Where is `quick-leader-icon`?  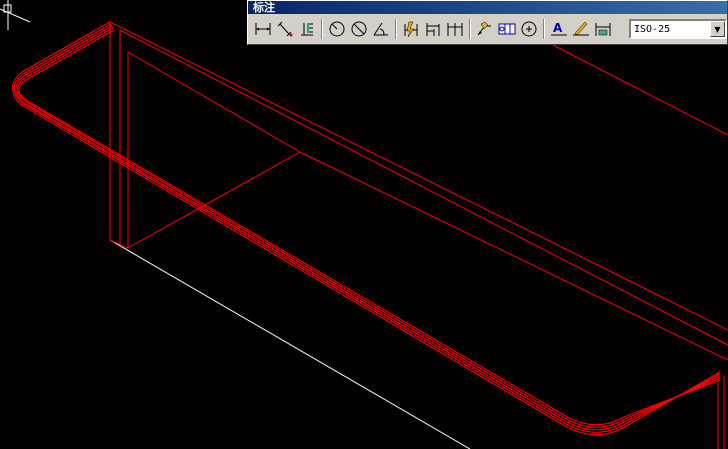 quick-leader-icon is located at coordinates (484, 28).